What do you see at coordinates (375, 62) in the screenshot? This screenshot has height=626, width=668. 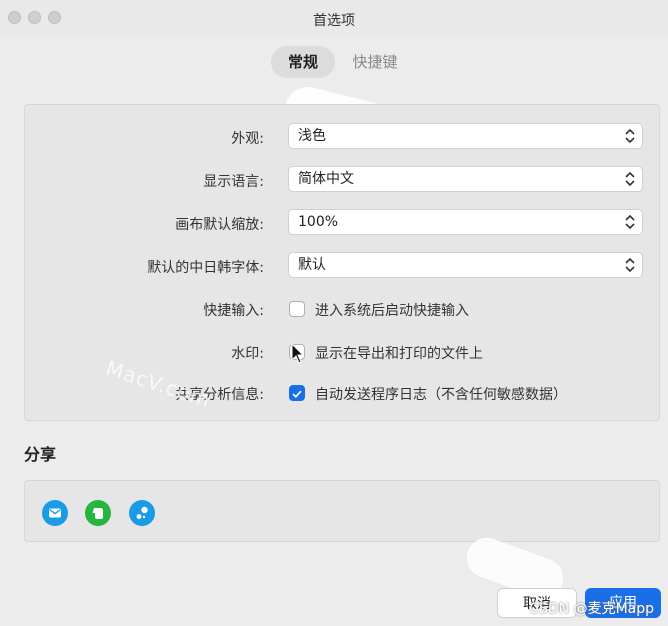 I see `tab-shortcuts: 快捷键` at bounding box center [375, 62].